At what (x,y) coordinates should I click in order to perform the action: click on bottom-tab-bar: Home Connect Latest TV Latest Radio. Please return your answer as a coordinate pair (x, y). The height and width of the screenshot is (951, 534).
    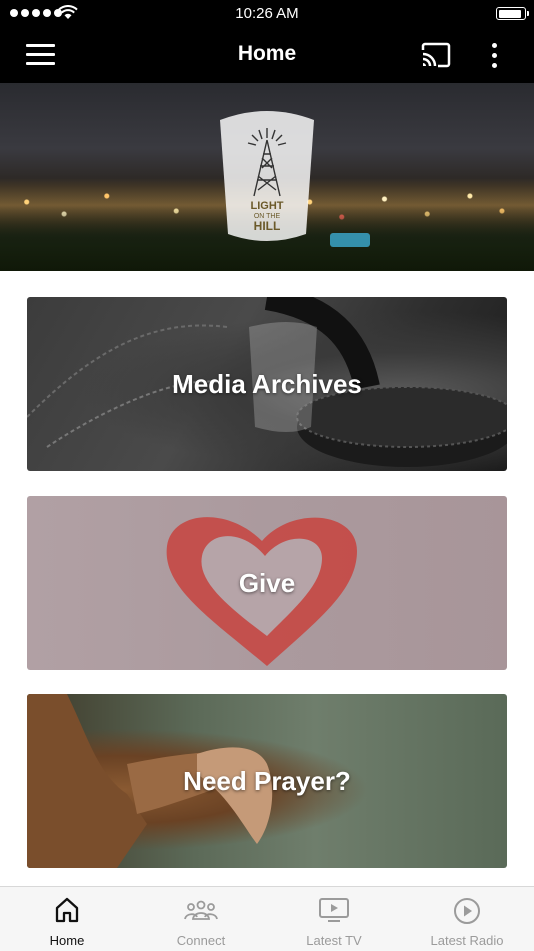
    Looking at the image, I should click on (267, 918).